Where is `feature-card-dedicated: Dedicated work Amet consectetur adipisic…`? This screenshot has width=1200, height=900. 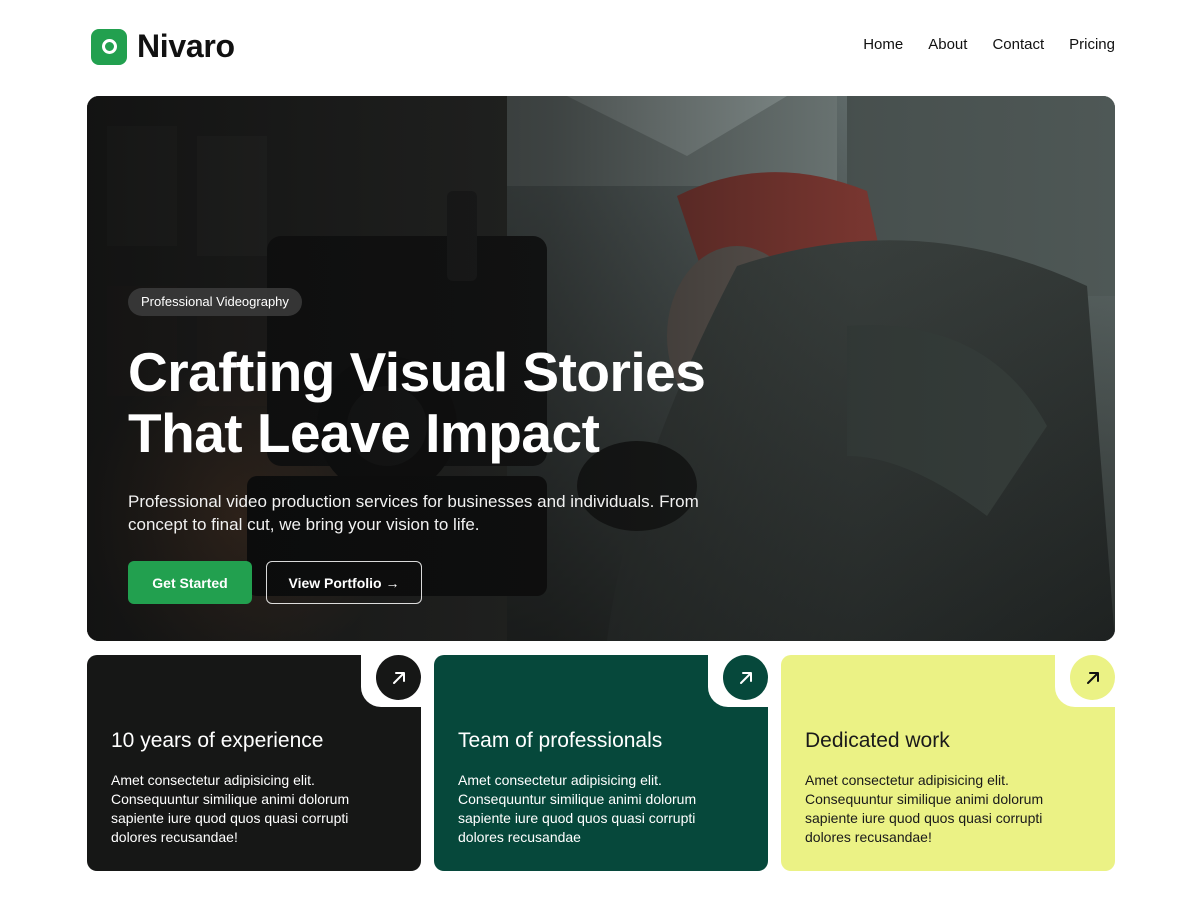 feature-card-dedicated: Dedicated work Amet consectetur adipisic… is located at coordinates (948, 763).